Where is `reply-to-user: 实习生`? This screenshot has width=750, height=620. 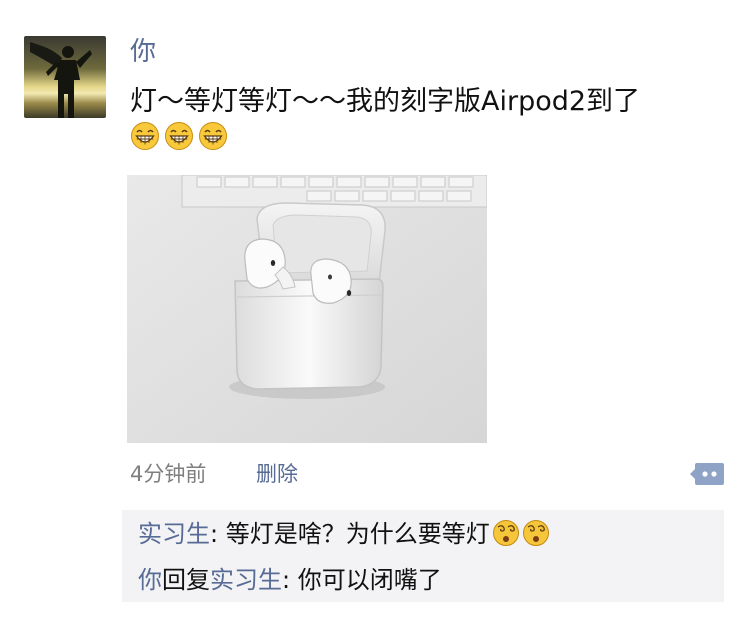 reply-to-user: 实习生 is located at coordinates (246, 580).